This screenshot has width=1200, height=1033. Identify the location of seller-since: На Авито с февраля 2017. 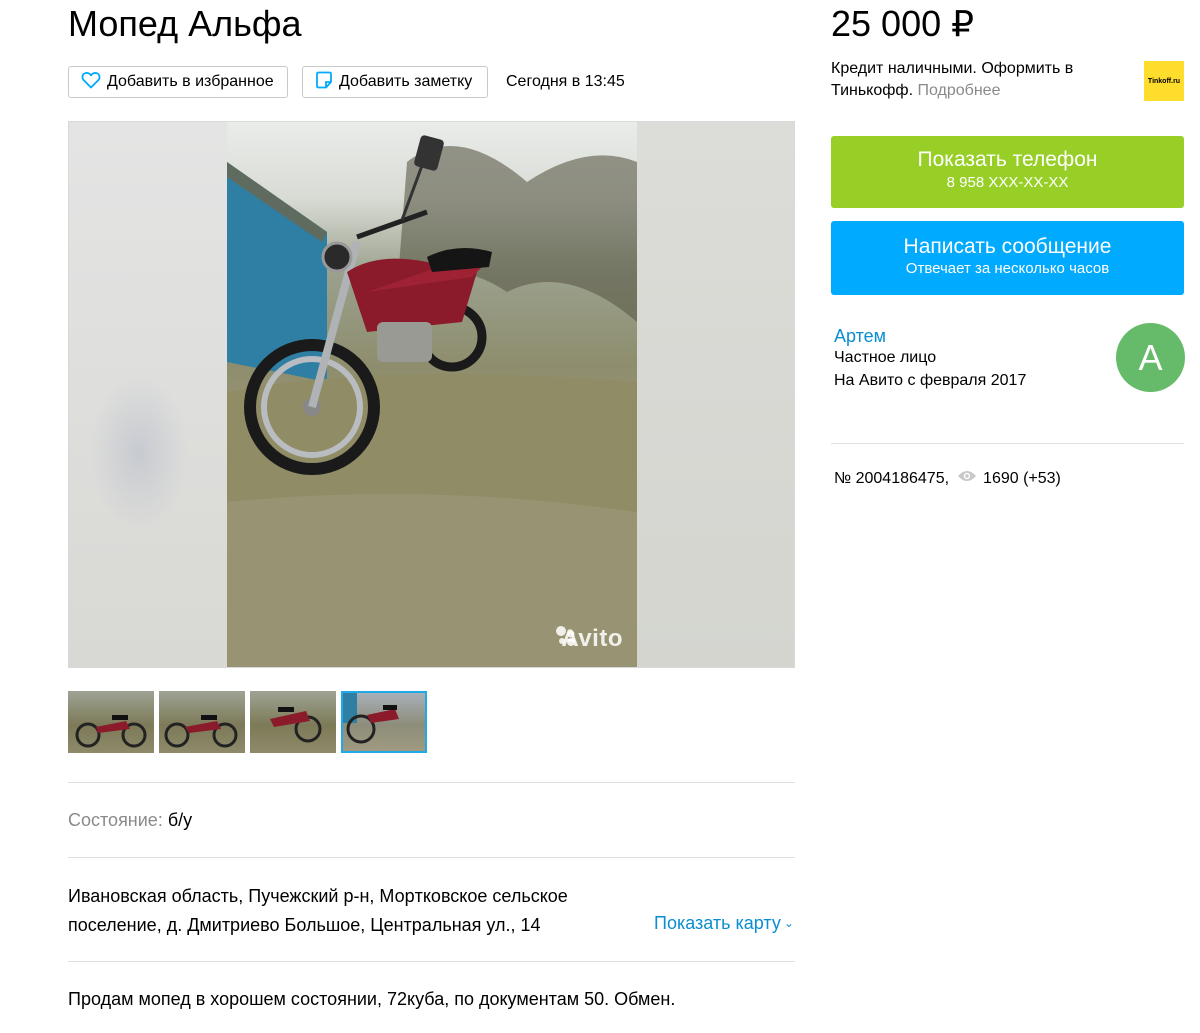
(930, 380).